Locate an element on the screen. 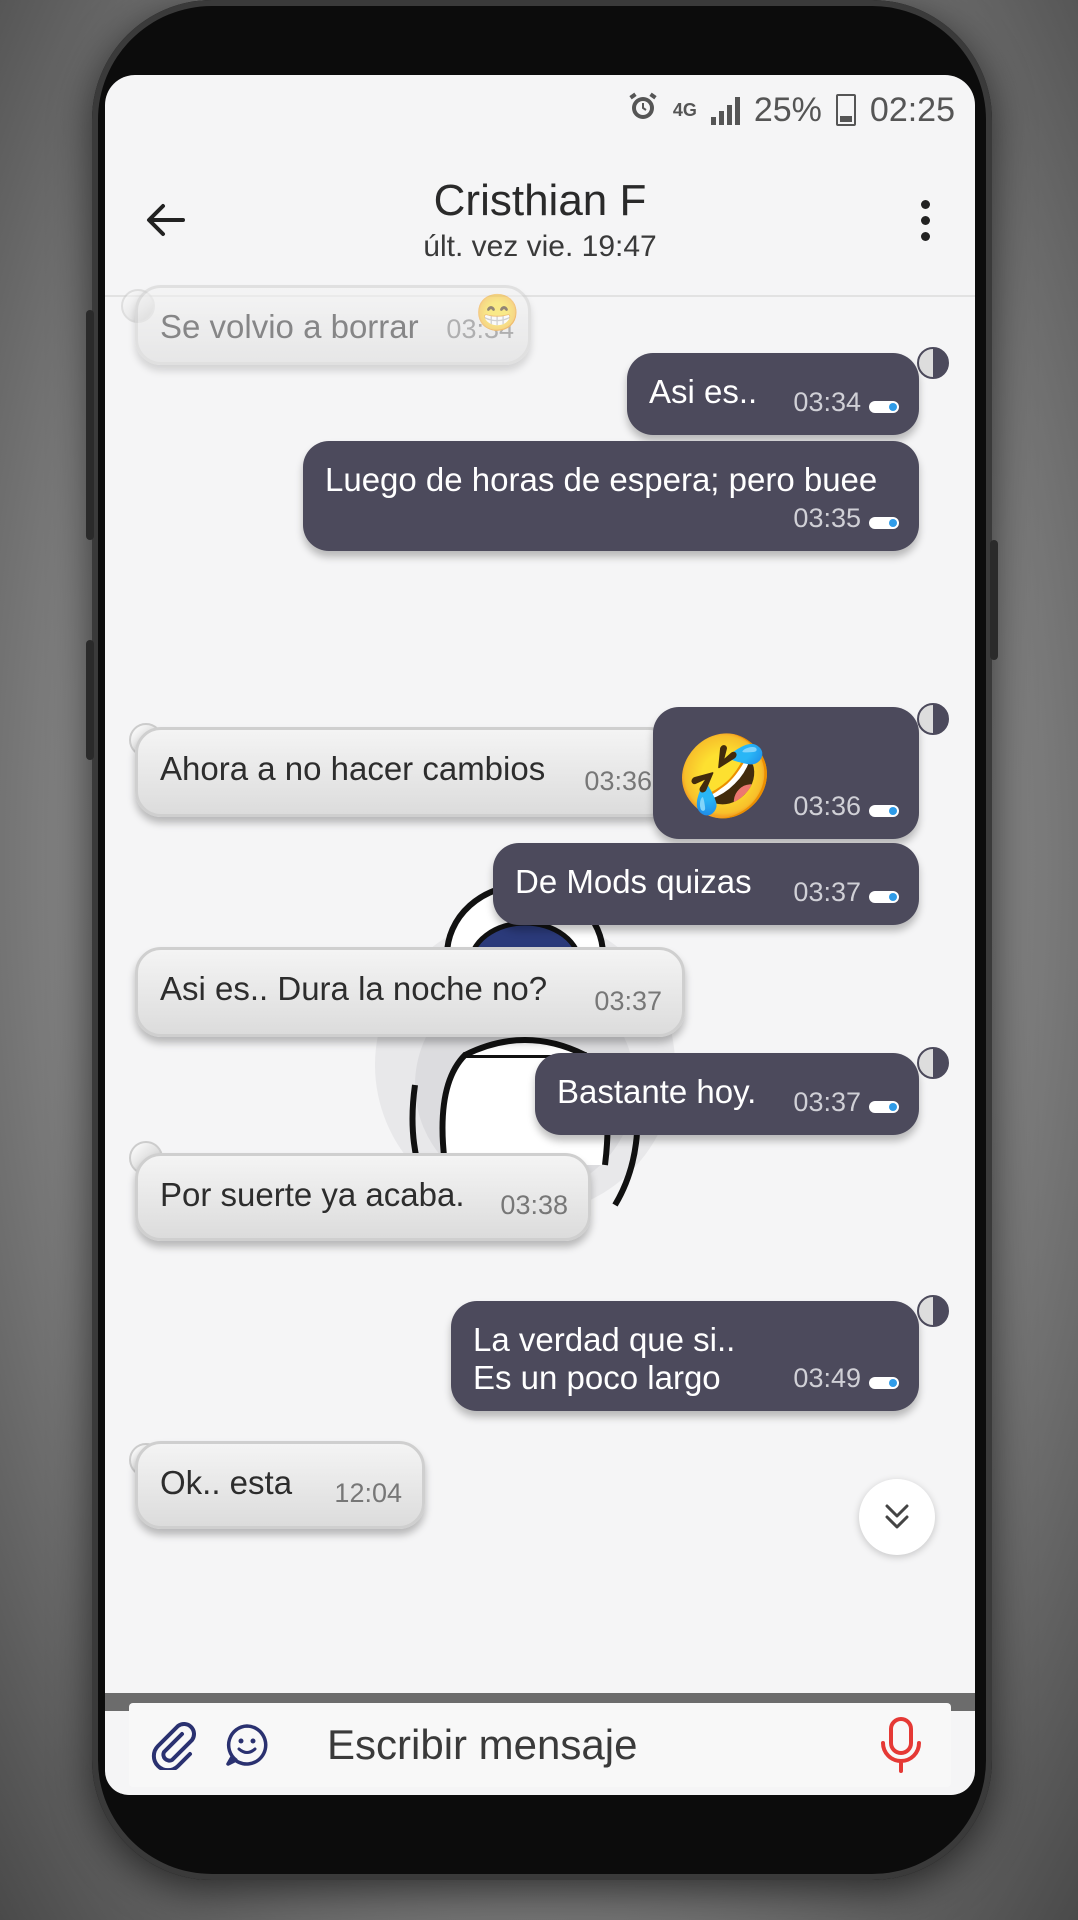 The width and height of the screenshot is (1078, 1920). message-composer: Escribir mensaje is located at coordinates (540, 1745).